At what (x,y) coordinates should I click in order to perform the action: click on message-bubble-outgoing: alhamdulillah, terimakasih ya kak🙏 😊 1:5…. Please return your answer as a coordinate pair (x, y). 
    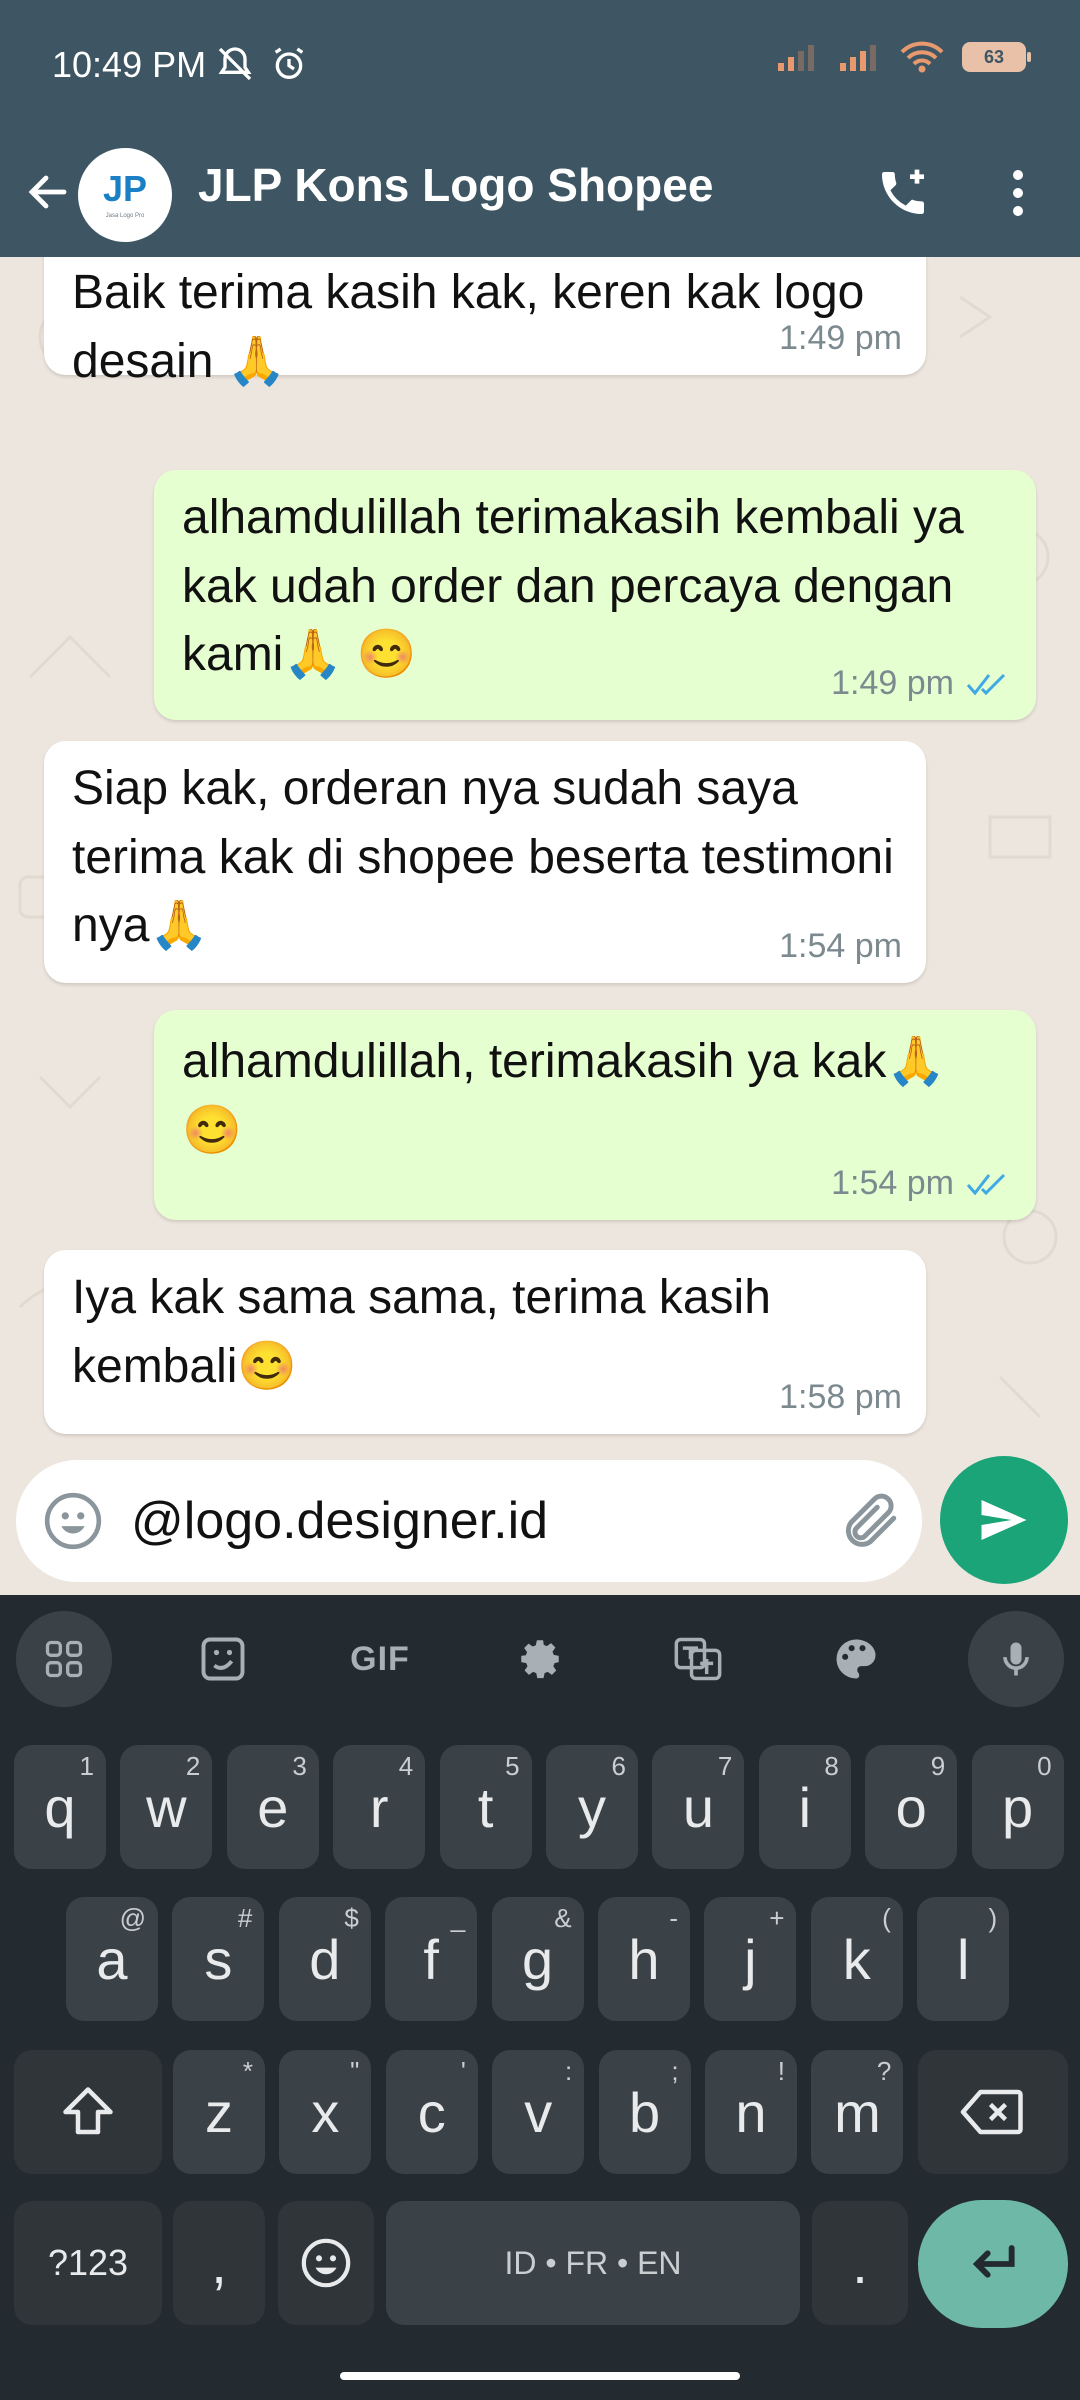
    Looking at the image, I should click on (595, 1115).